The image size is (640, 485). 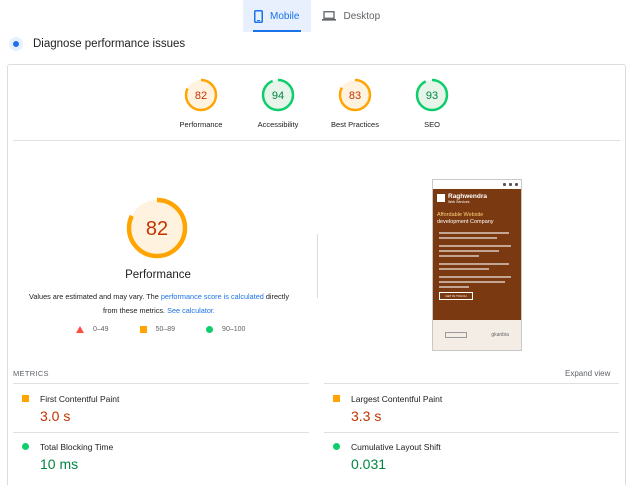 What do you see at coordinates (191, 310) in the screenshot?
I see `see-calculator-link: See calculator.` at bounding box center [191, 310].